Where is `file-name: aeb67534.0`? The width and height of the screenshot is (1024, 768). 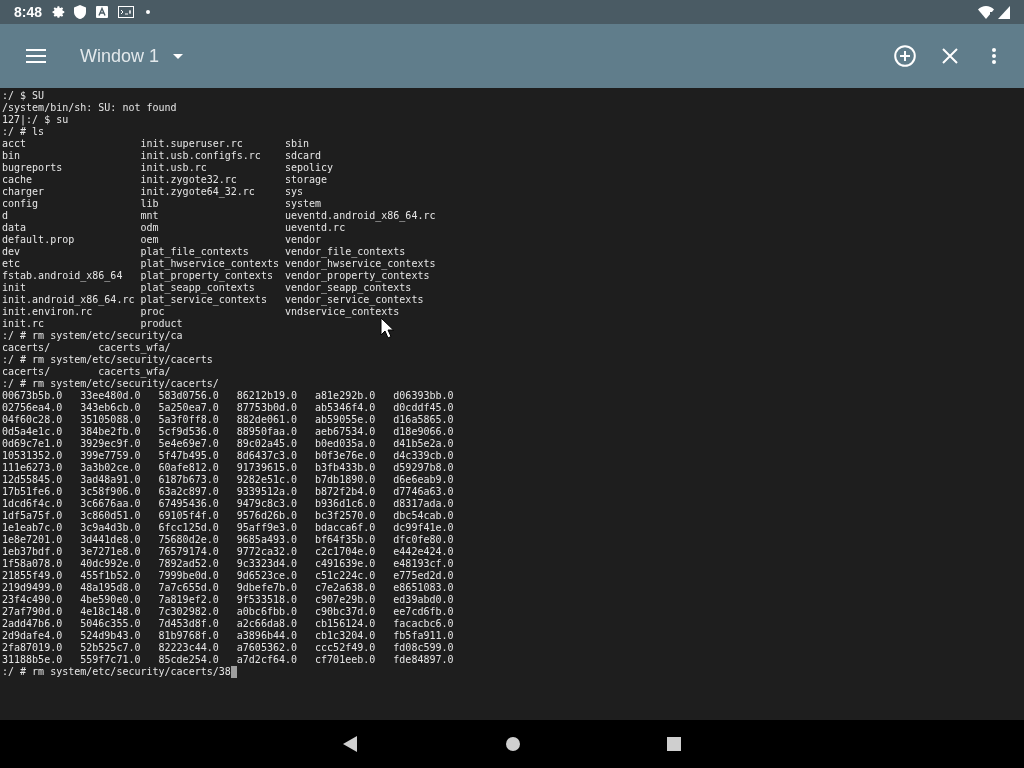 file-name: aeb67534.0 is located at coordinates (345, 431).